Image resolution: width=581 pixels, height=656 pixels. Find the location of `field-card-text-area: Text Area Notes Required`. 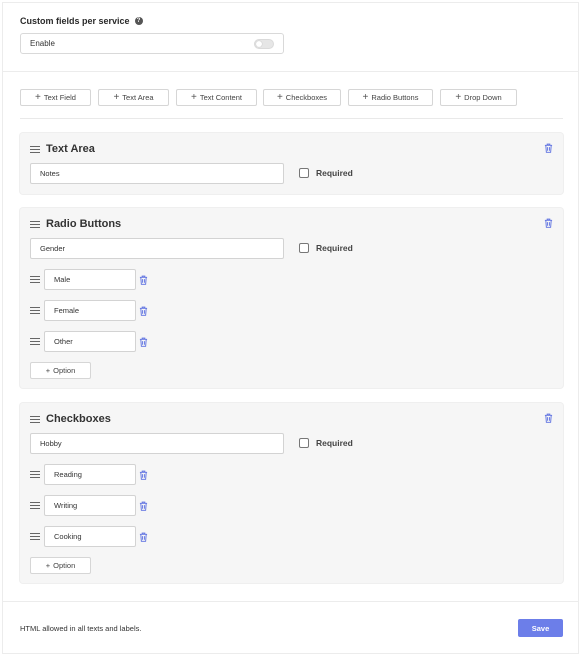

field-card-text-area: Text Area Notes Required is located at coordinates (291, 163).